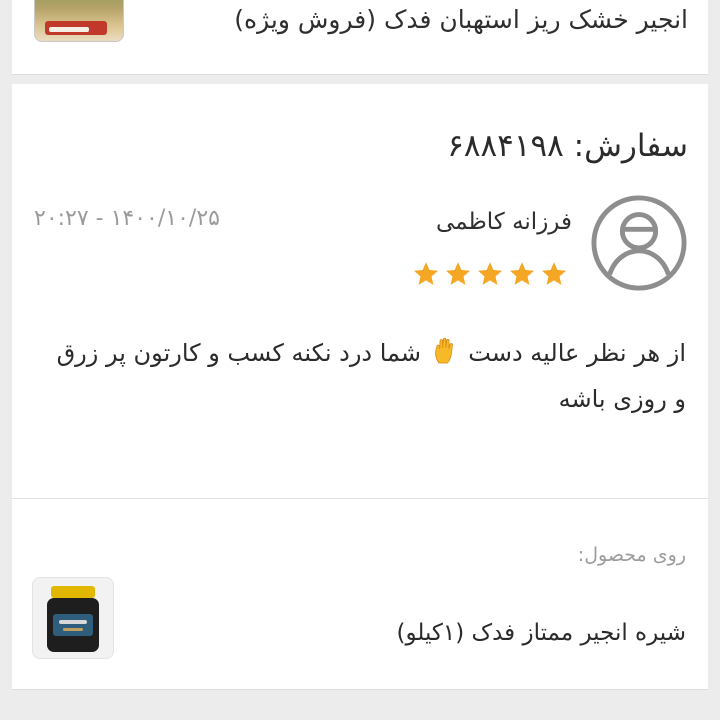 The image size is (720, 720). What do you see at coordinates (541, 633) in the screenshot?
I see `product-name: شیره انجیر ممتاز فدک (۱کیلو)` at bounding box center [541, 633].